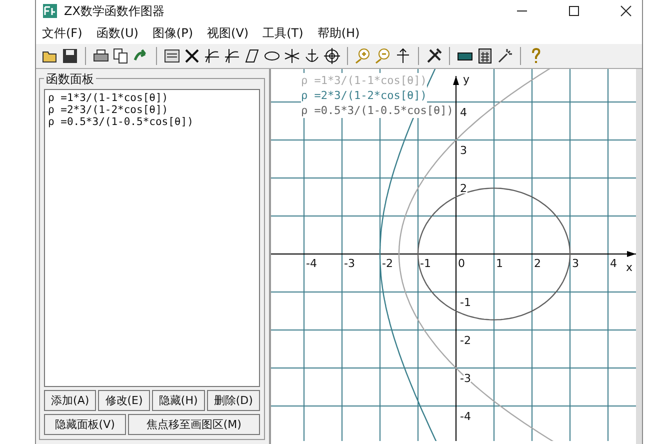  Describe the element at coordinates (626, 11) in the screenshot. I see `close-icon` at that location.